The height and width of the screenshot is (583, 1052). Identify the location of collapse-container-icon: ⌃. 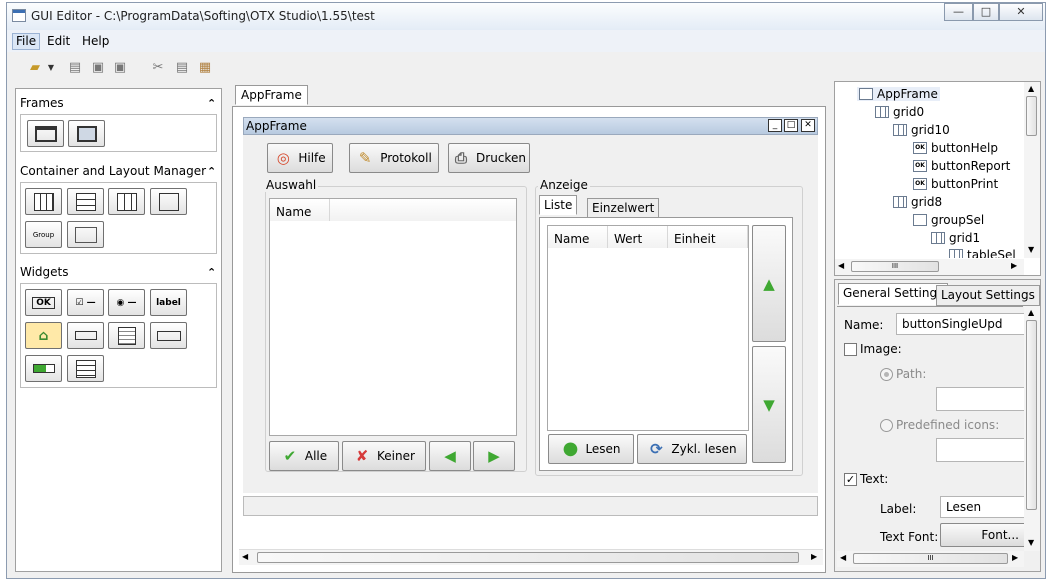
(211, 171).